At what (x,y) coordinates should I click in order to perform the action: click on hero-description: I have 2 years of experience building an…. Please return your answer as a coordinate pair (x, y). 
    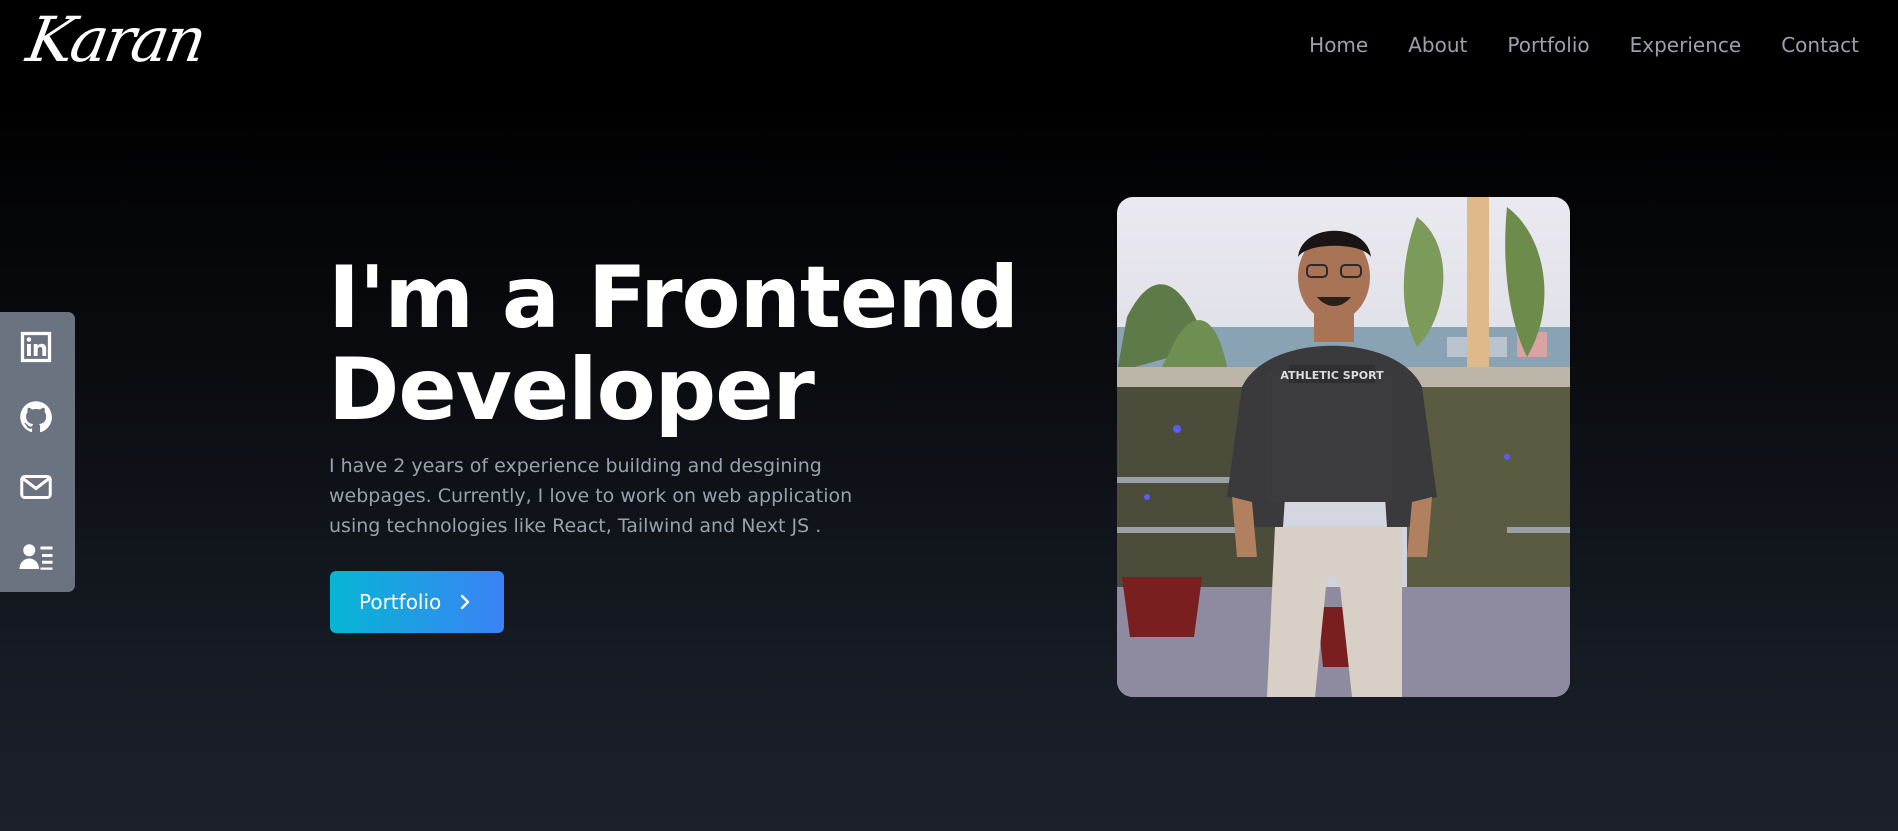
    Looking at the image, I should click on (591, 496).